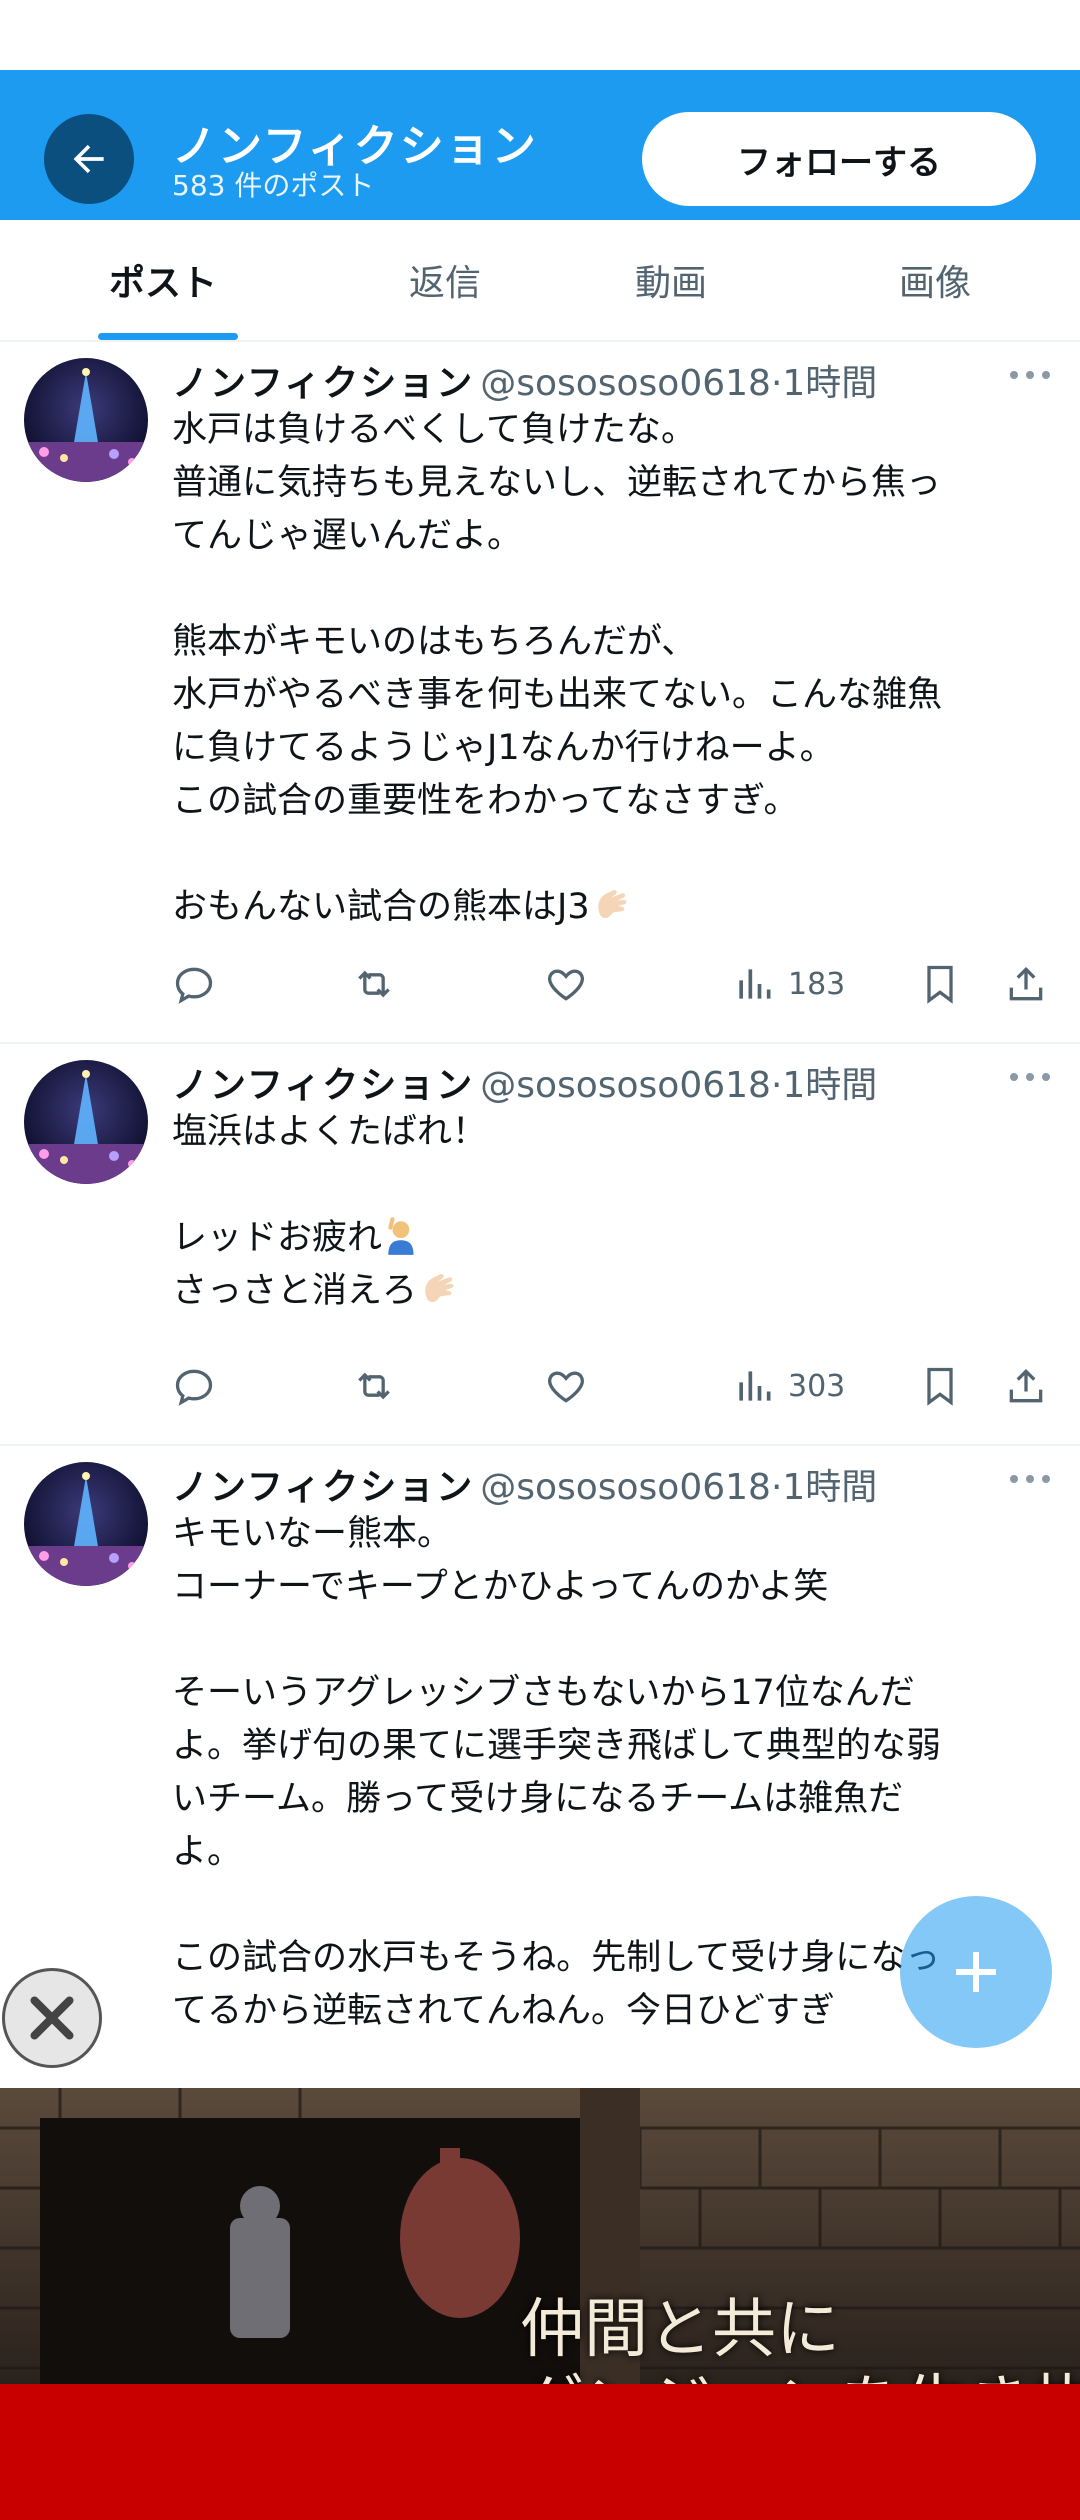 The height and width of the screenshot is (2520, 1080). What do you see at coordinates (295, 1291) in the screenshot?
I see `post-line: さっさと消えろ` at bounding box center [295, 1291].